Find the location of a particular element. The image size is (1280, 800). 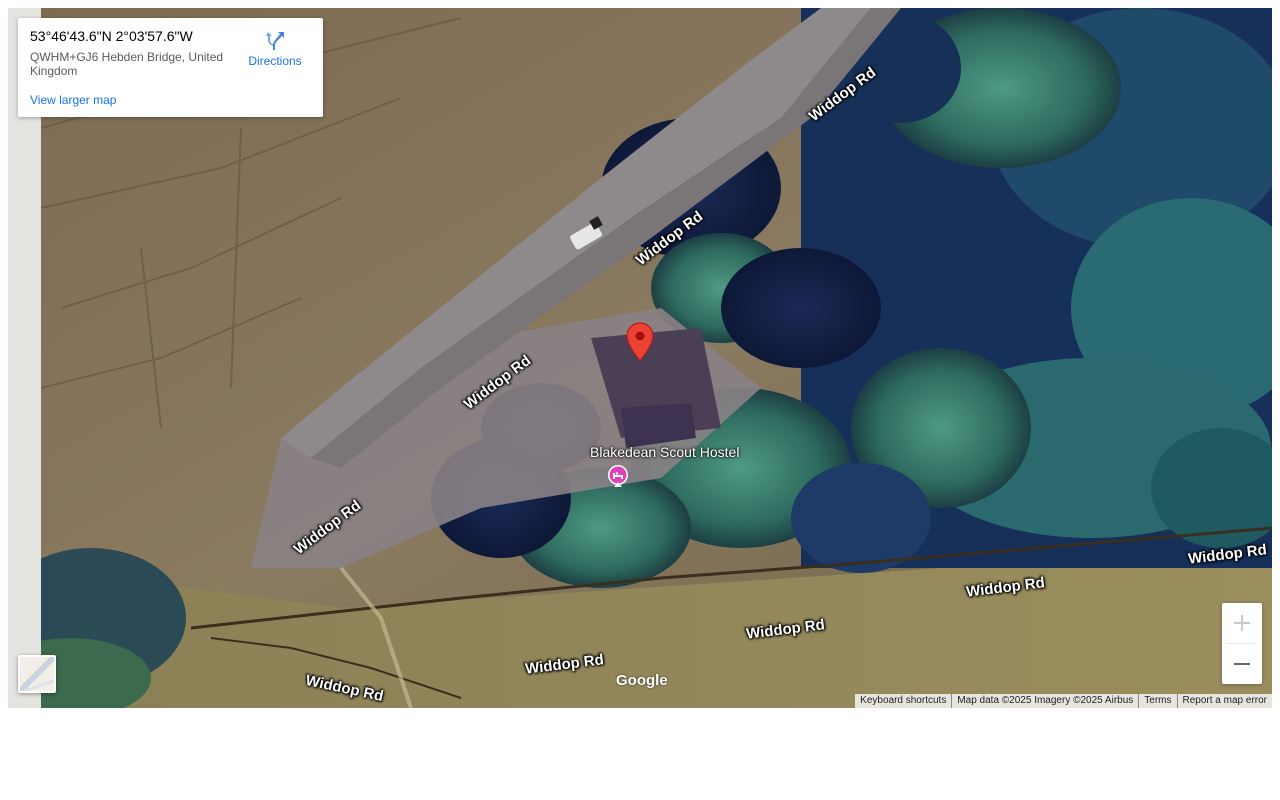

zoom-in-button is located at coordinates (1242, 623).